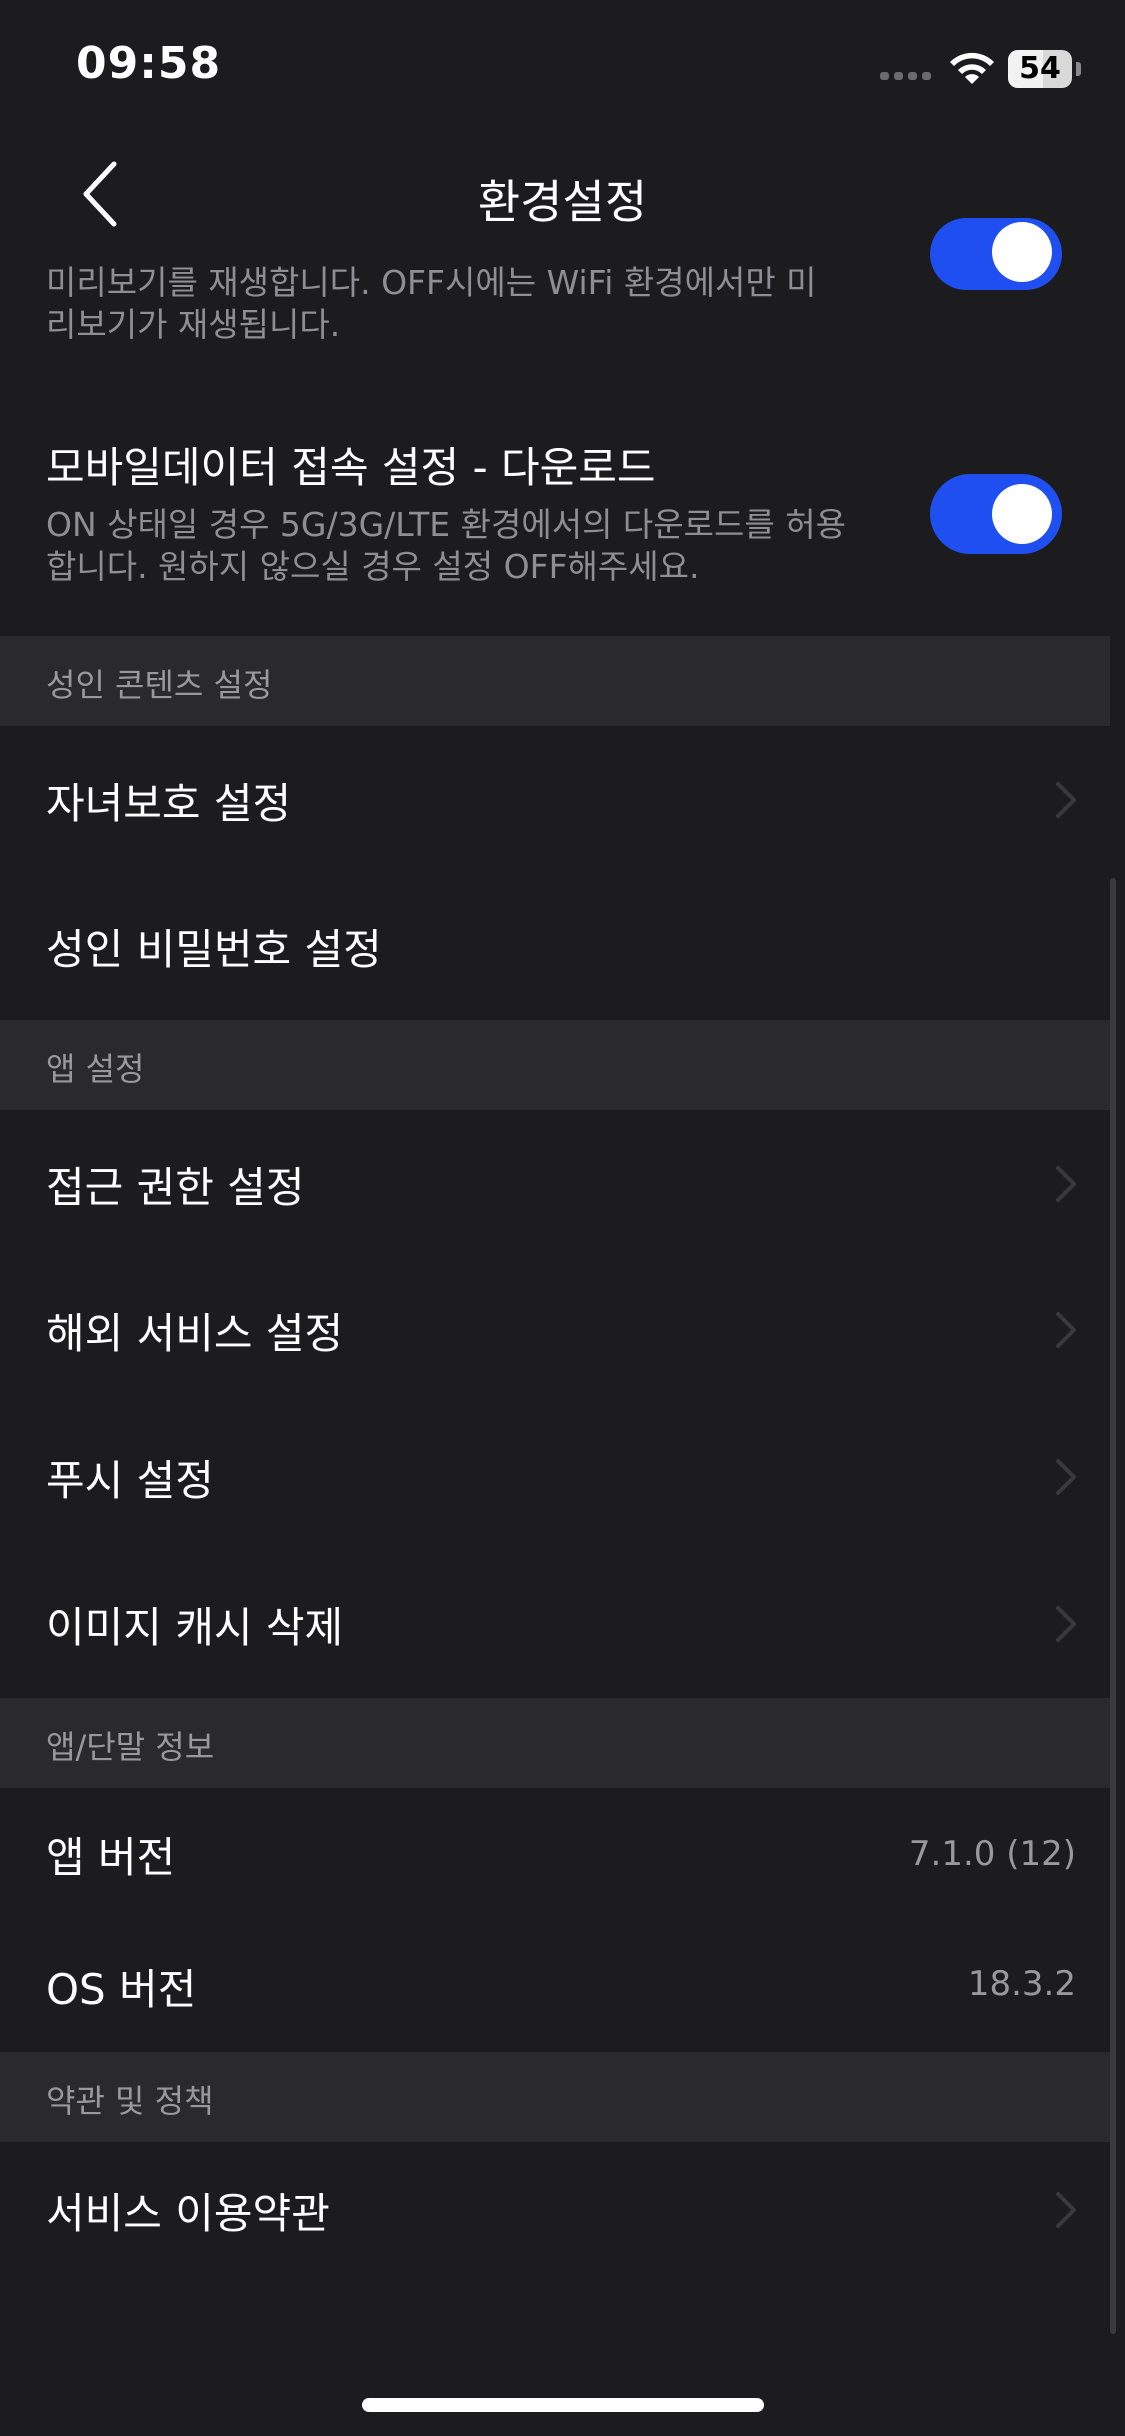 The width and height of the screenshot is (1125, 2436). I want to click on app-version-value: 7.1.0 (12), so click(992, 1854).